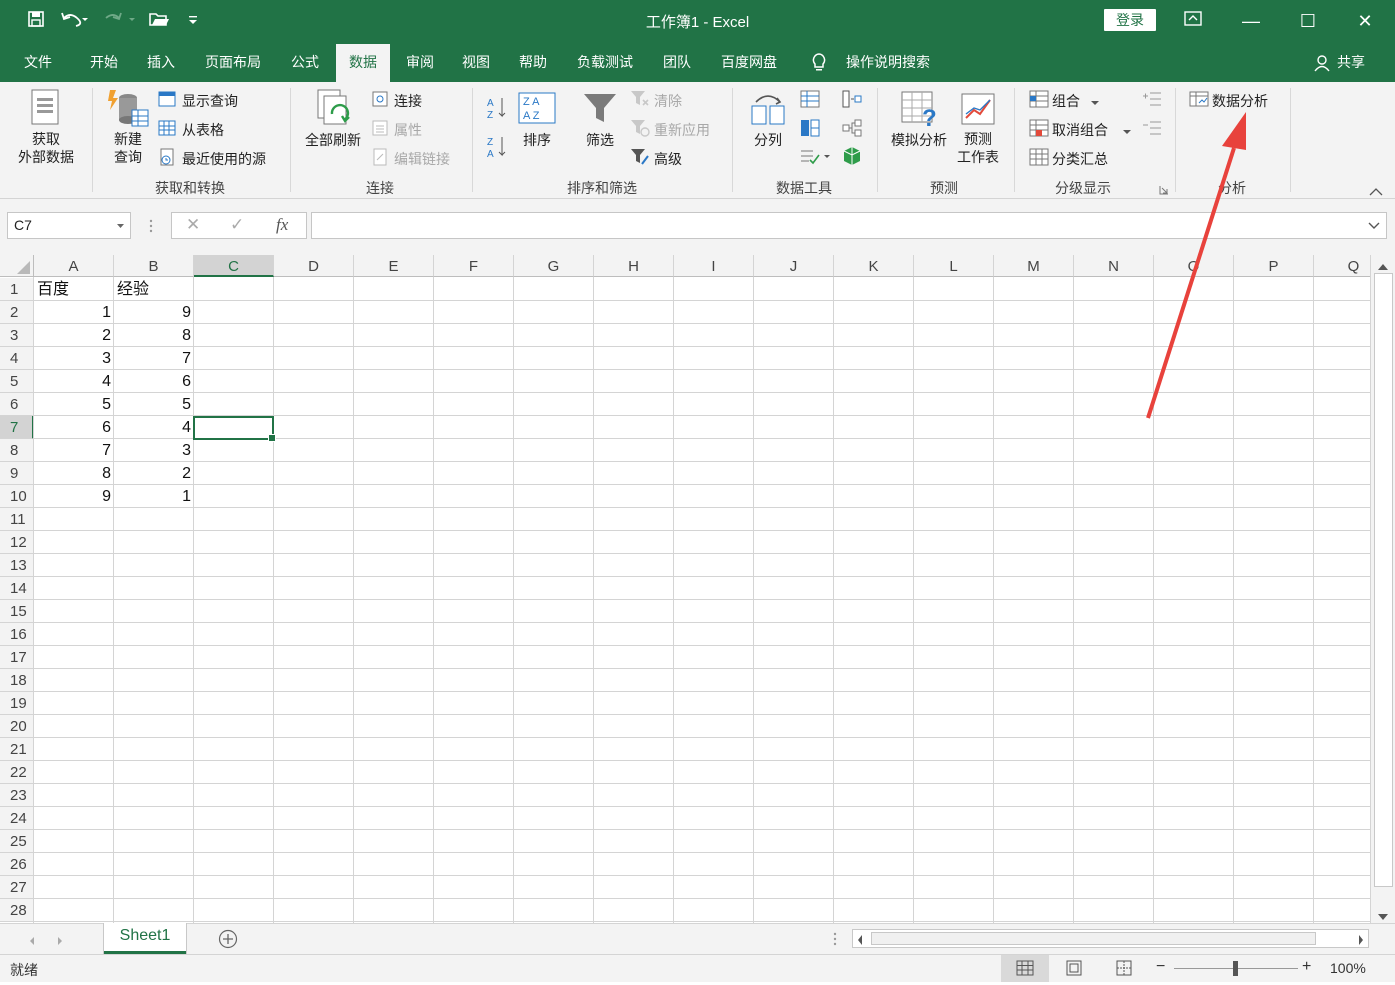 The image size is (1395, 985). I want to click on horizontal-scroll-thumb, so click(1093, 938).